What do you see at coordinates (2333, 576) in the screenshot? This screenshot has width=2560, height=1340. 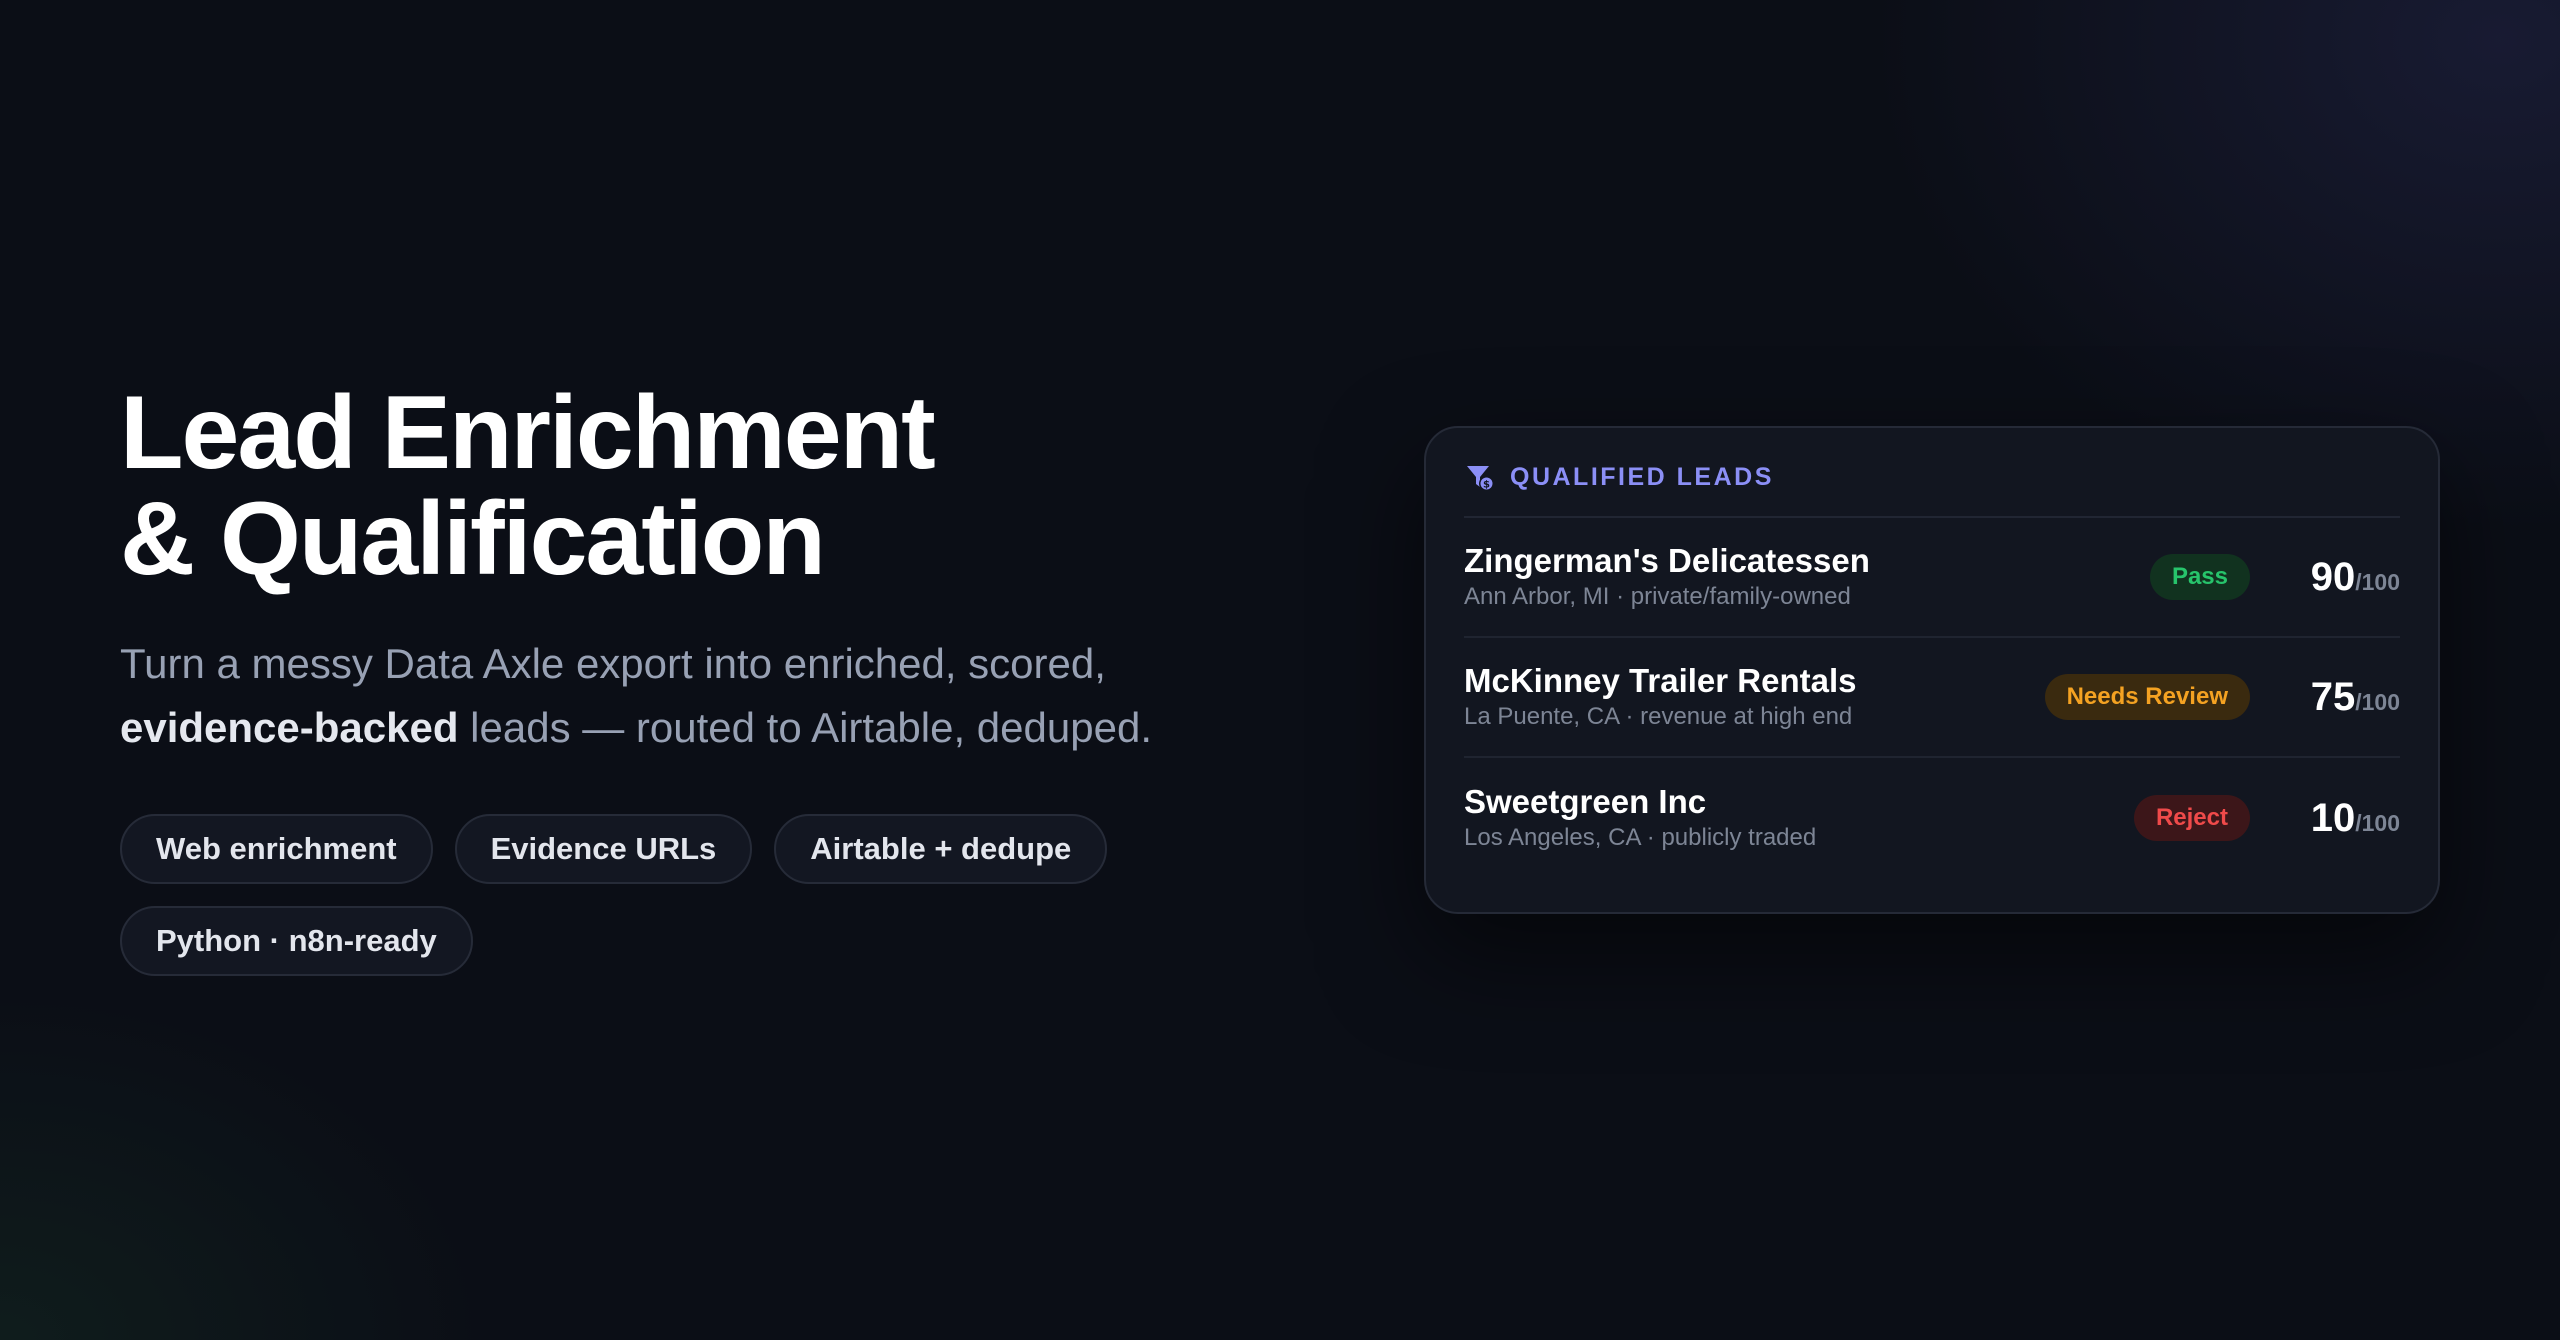 I see `score-value: 90` at bounding box center [2333, 576].